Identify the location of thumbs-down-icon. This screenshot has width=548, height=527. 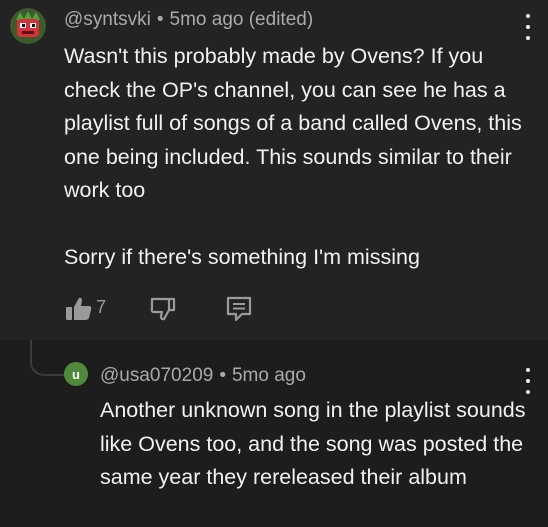
(163, 309).